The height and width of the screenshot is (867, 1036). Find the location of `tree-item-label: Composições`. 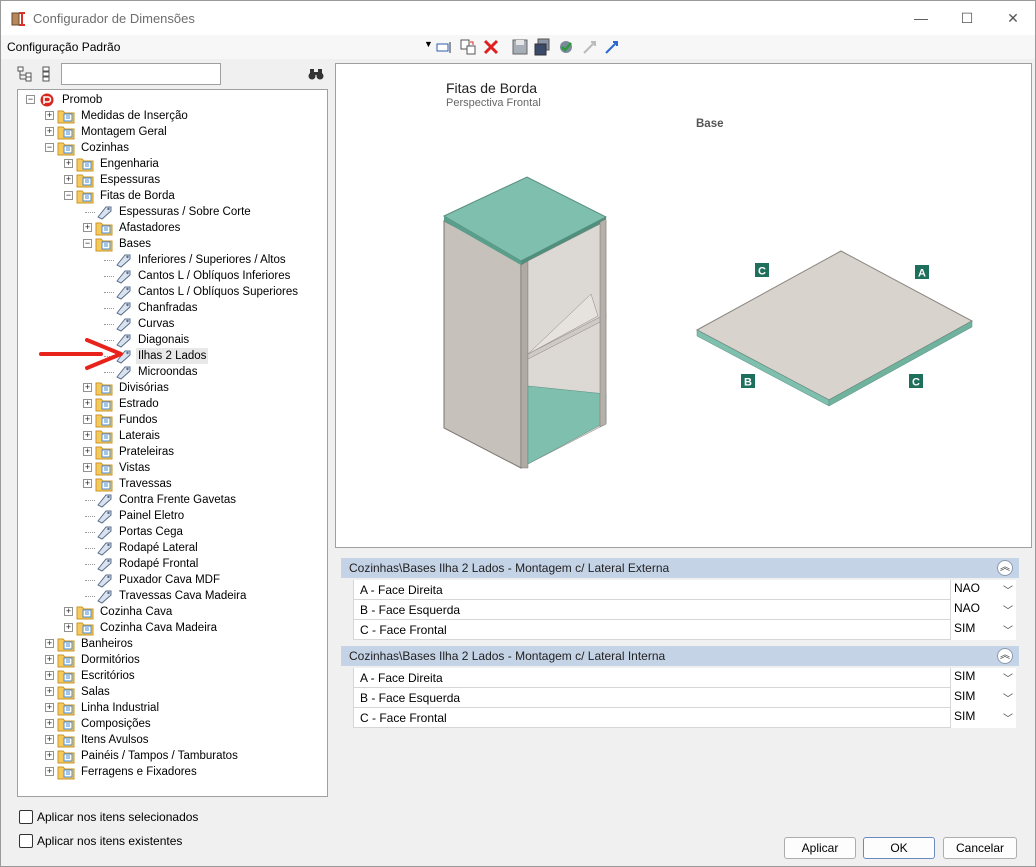

tree-item-label: Composições is located at coordinates (116, 724).